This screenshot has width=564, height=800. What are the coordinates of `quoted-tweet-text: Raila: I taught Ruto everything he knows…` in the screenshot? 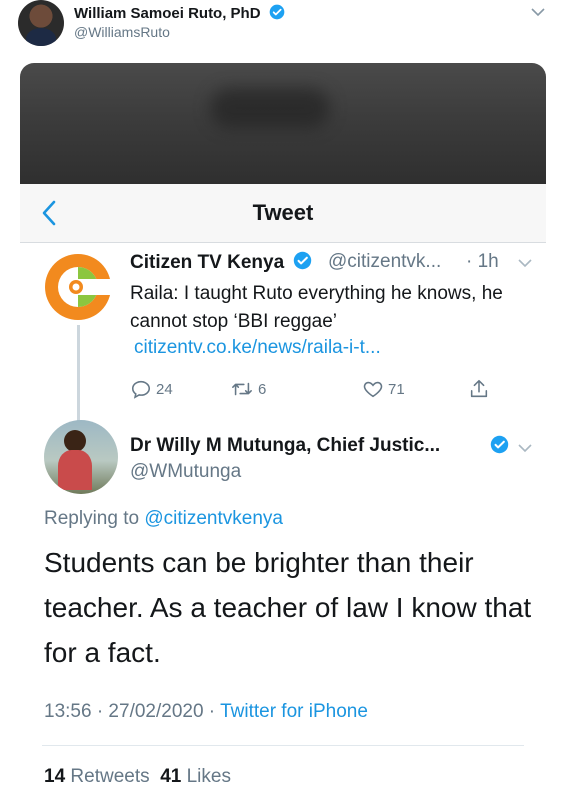 It's located at (316, 307).